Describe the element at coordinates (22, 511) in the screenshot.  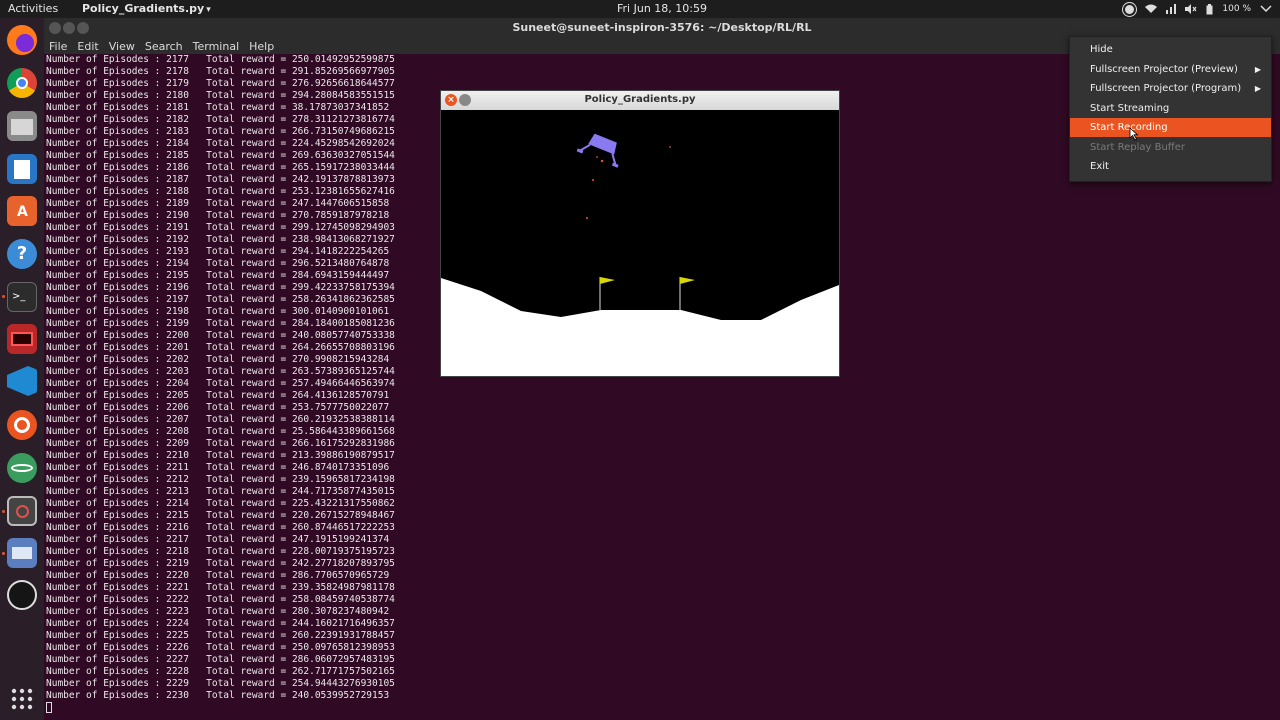
I see `obs-app-icon` at that location.